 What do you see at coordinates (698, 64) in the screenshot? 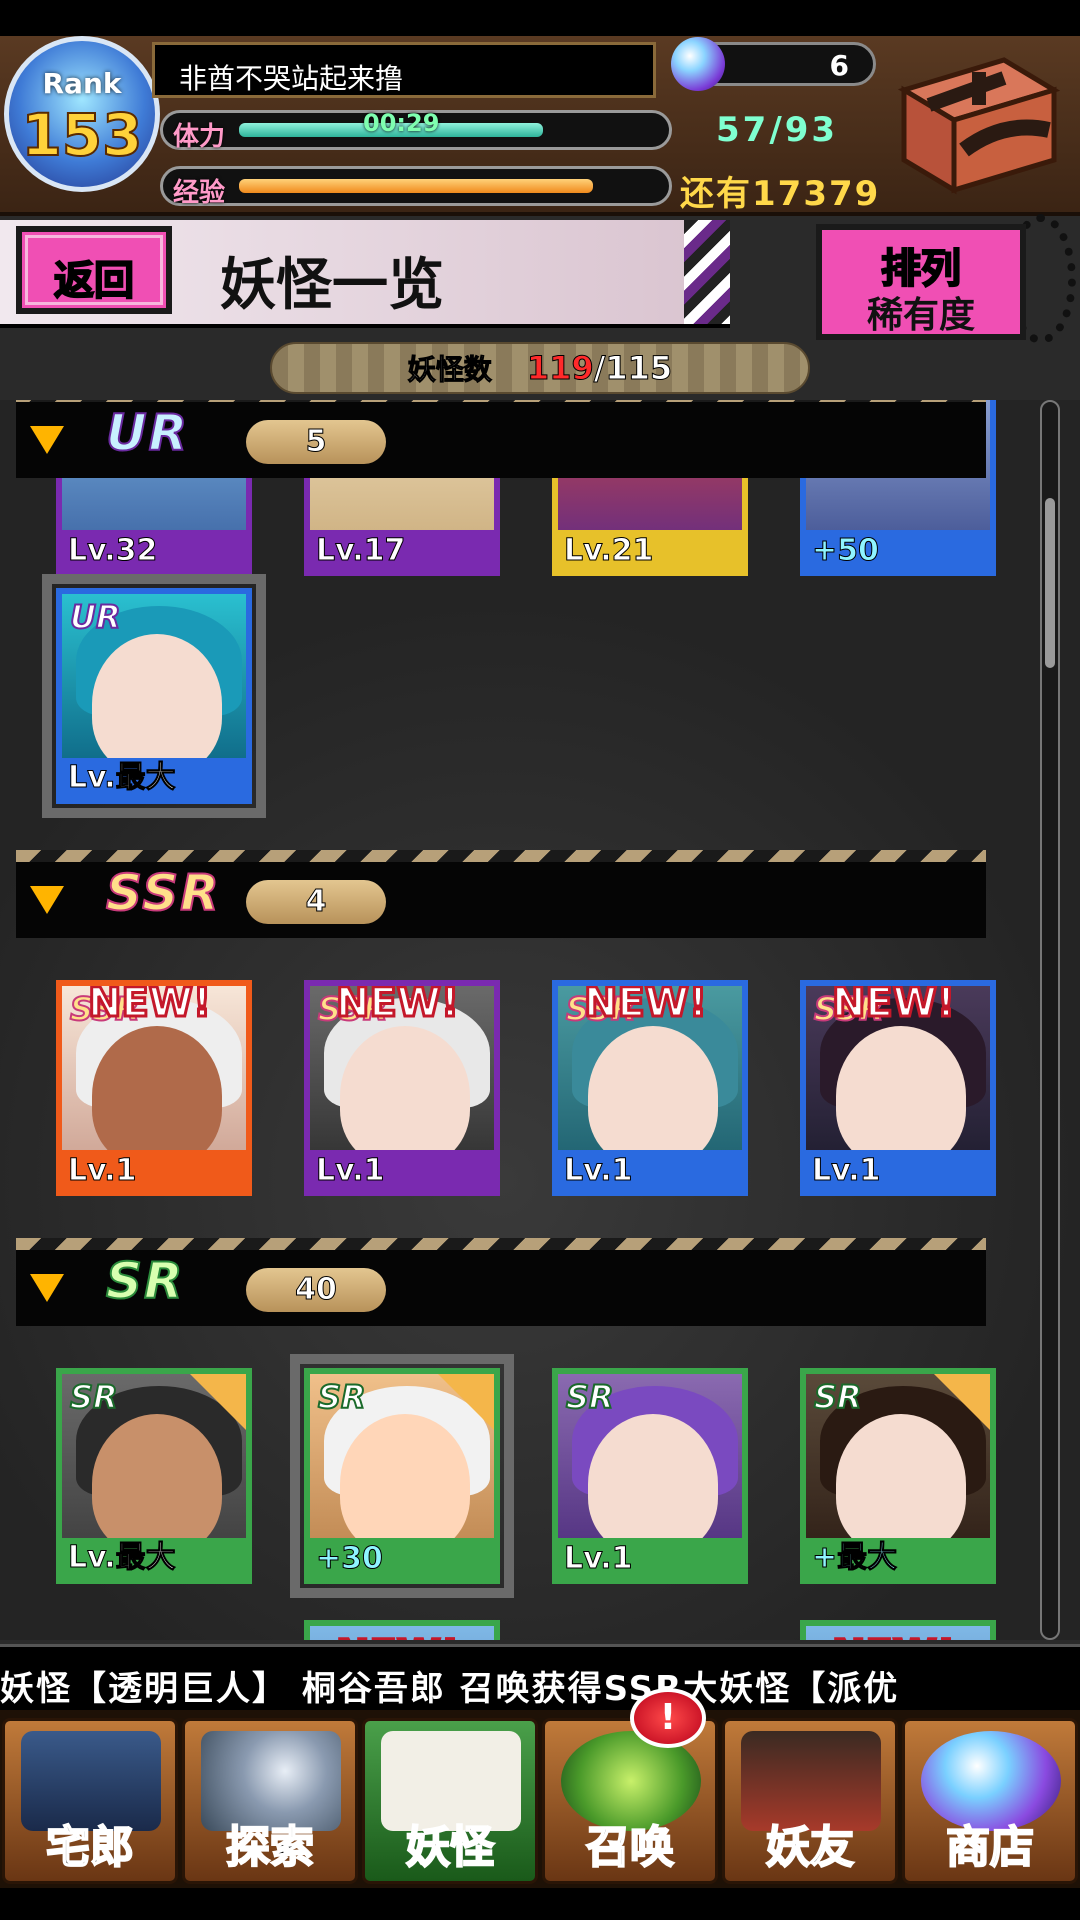
I see `crystal-gem-icon` at bounding box center [698, 64].